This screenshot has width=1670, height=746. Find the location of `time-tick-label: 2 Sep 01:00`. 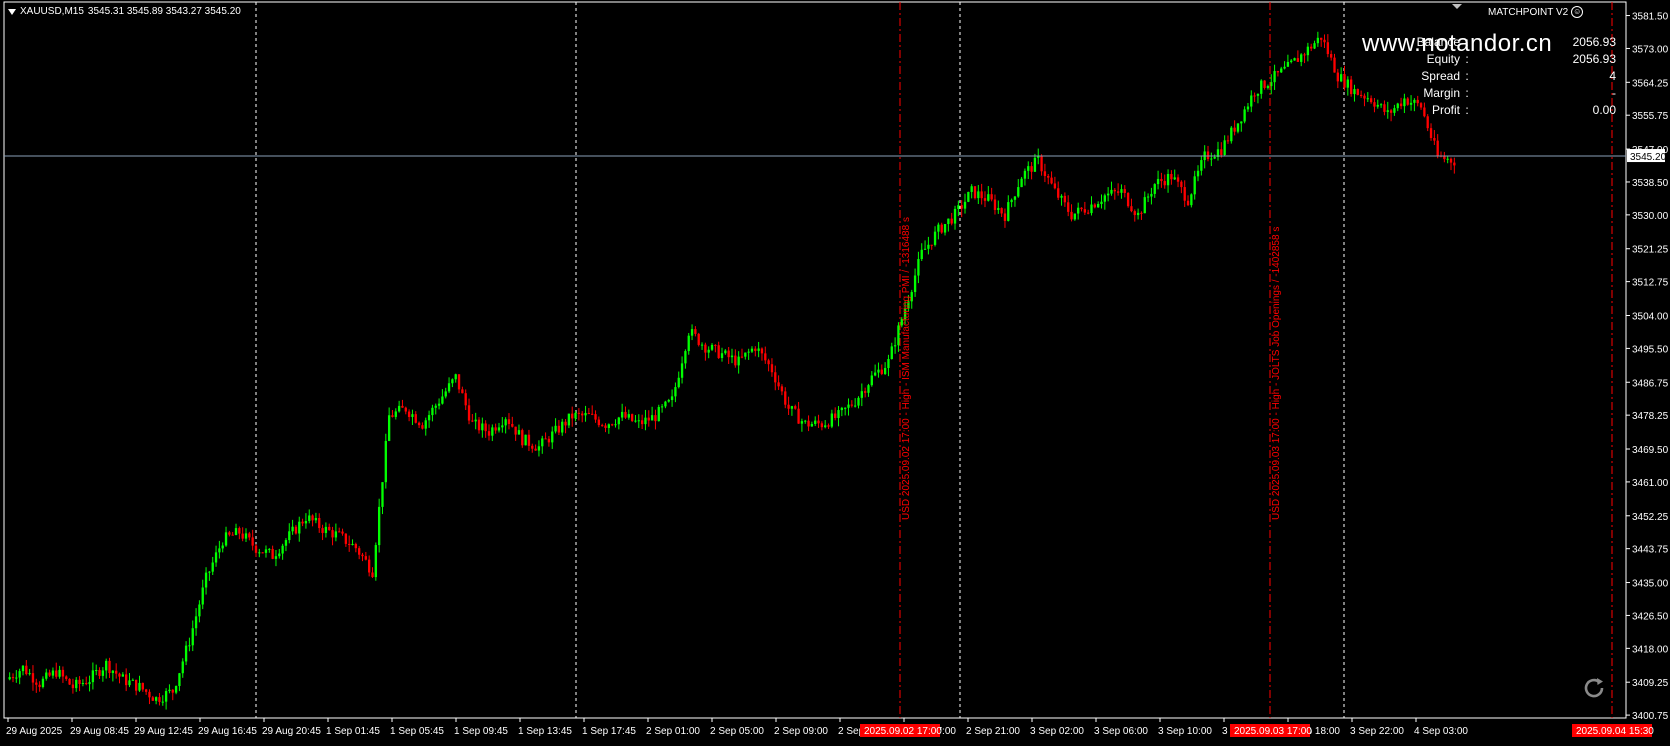

time-tick-label: 2 Sep 01:00 is located at coordinates (673, 731).